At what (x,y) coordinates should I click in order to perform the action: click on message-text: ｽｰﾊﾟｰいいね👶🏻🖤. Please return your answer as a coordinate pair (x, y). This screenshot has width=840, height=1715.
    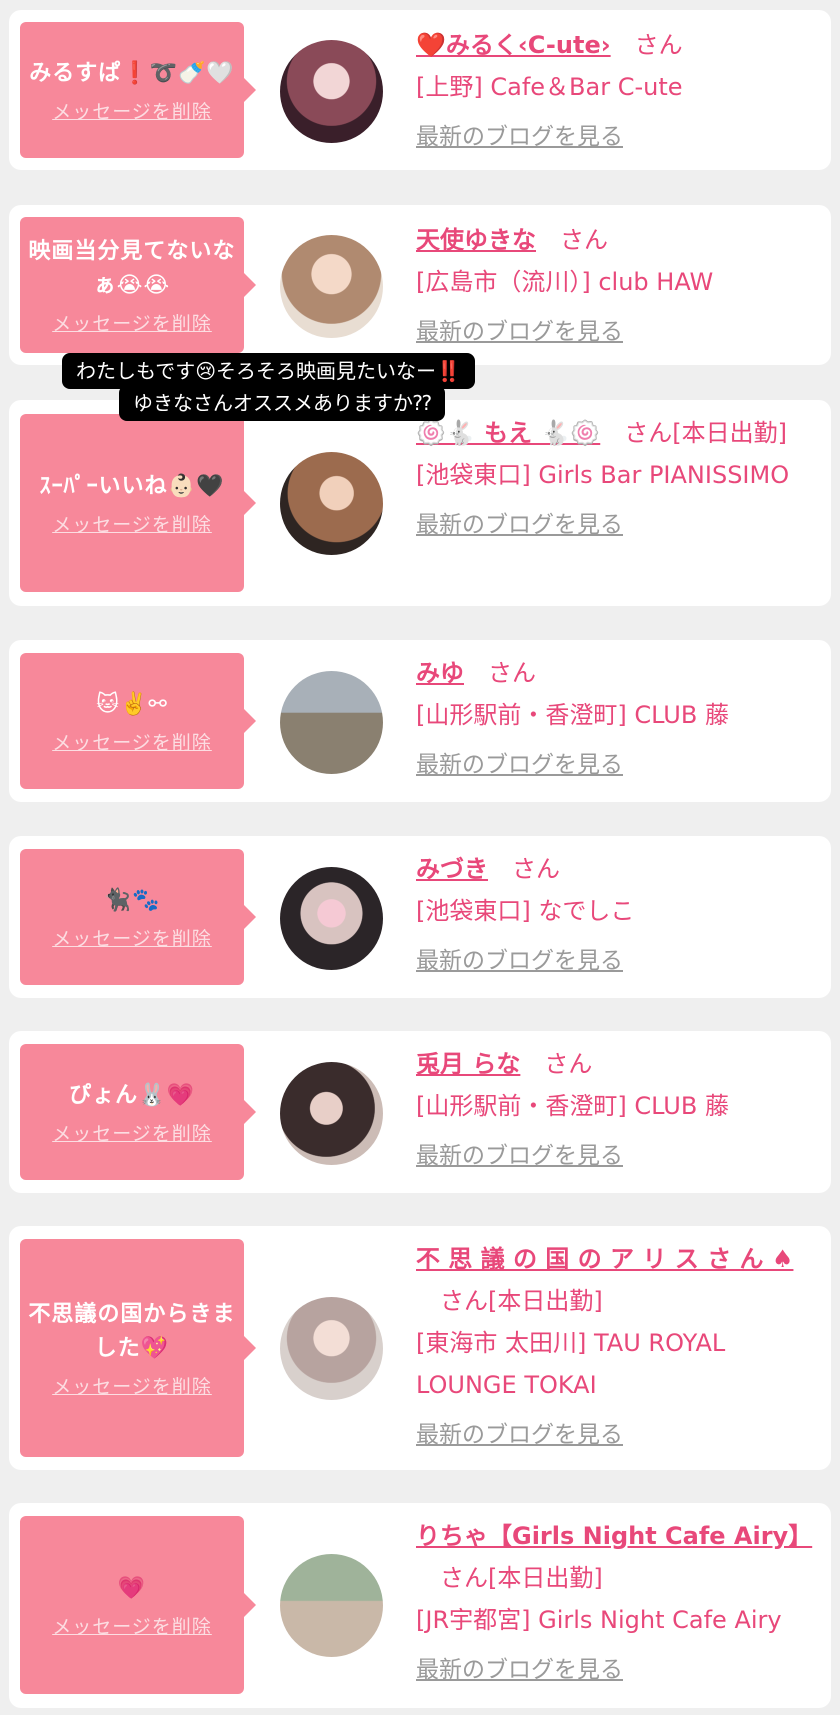
    Looking at the image, I should click on (132, 486).